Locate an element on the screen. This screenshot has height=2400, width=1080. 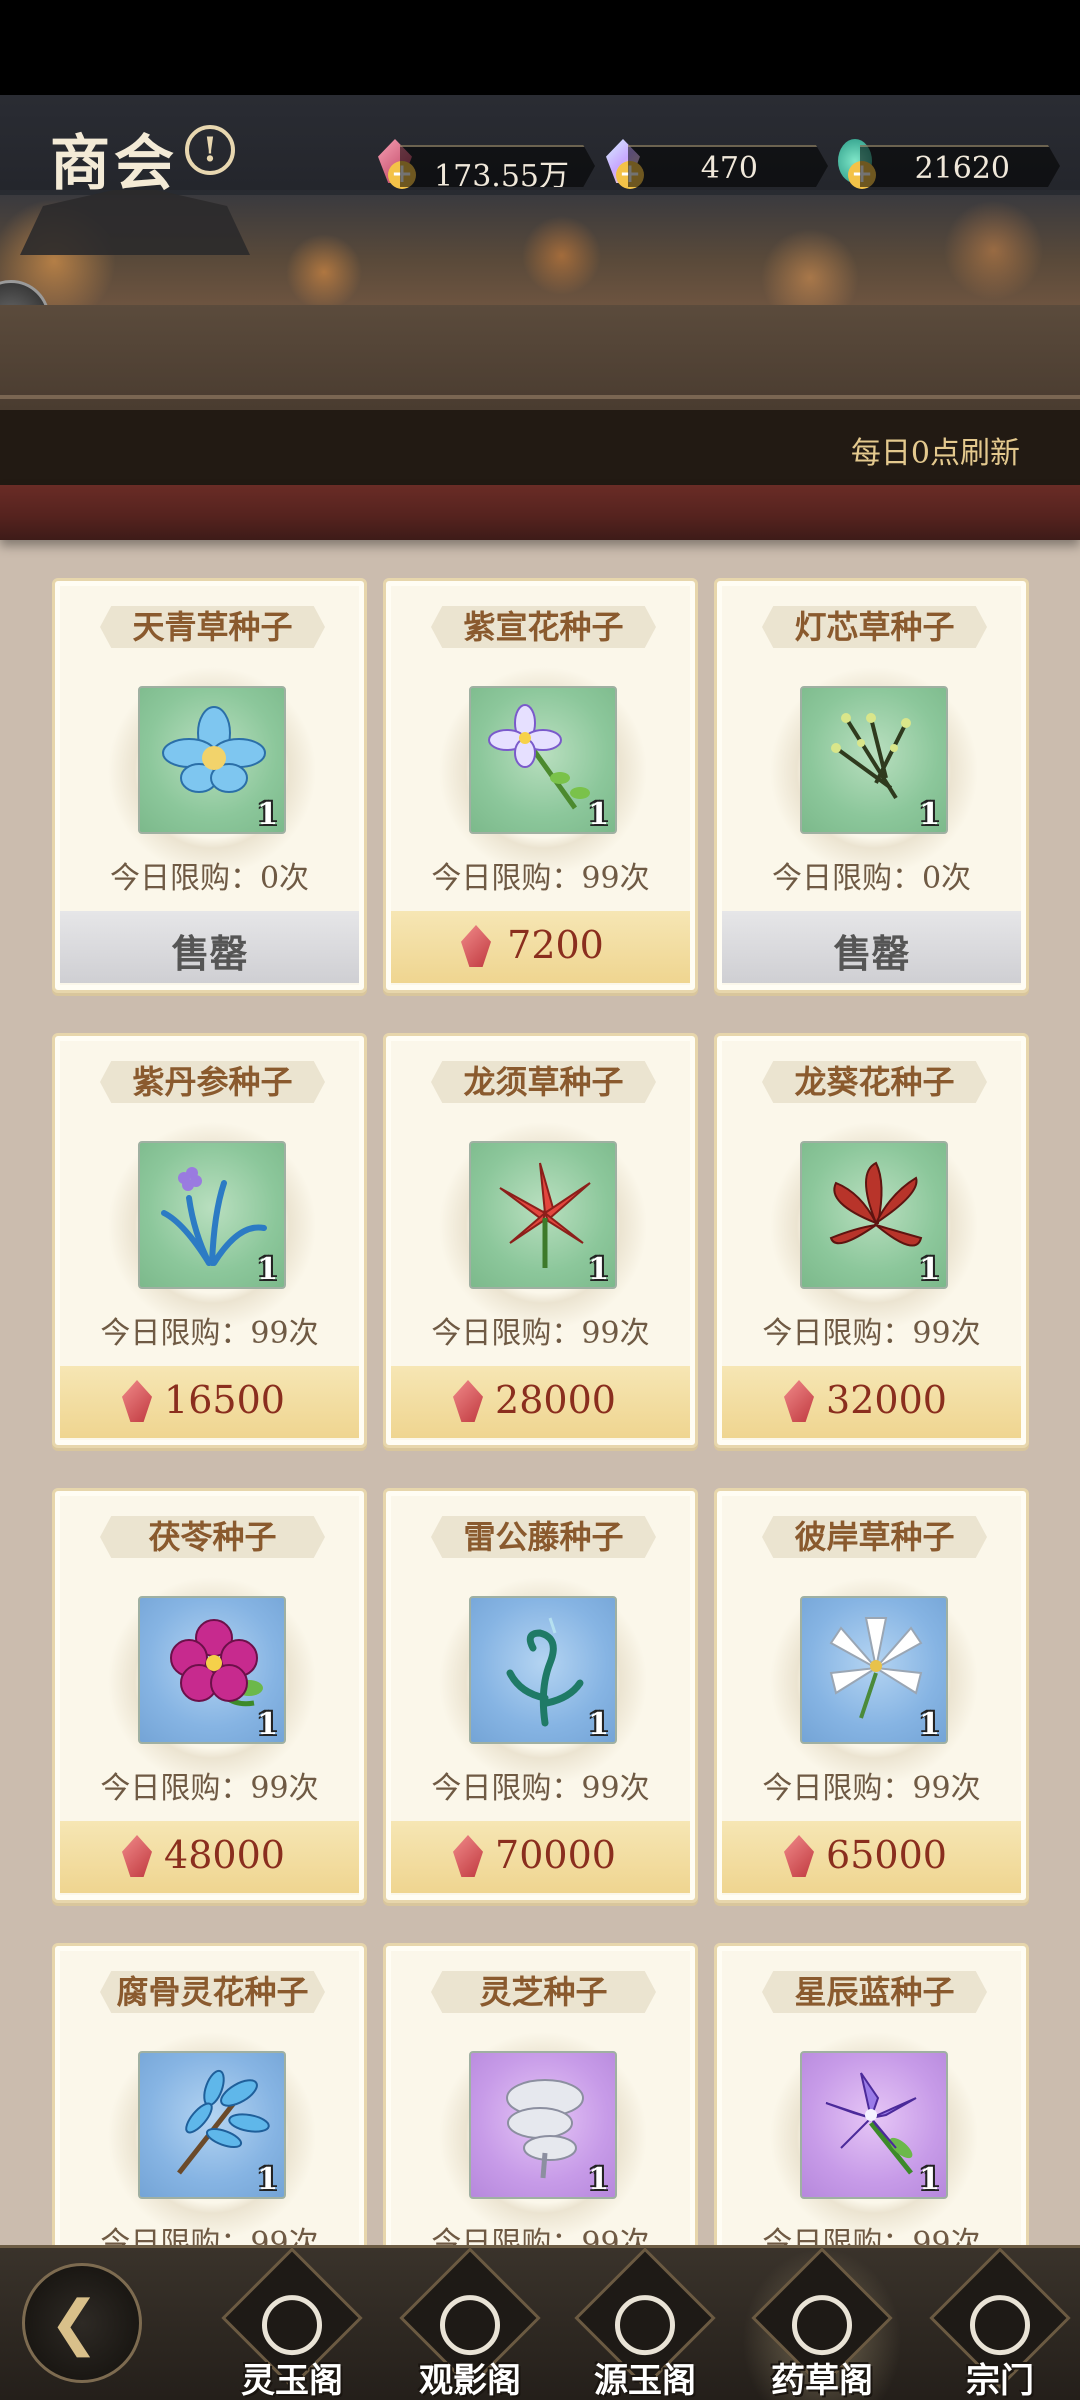
item-icon-longkui-flower: 1 is located at coordinates (874, 1215).